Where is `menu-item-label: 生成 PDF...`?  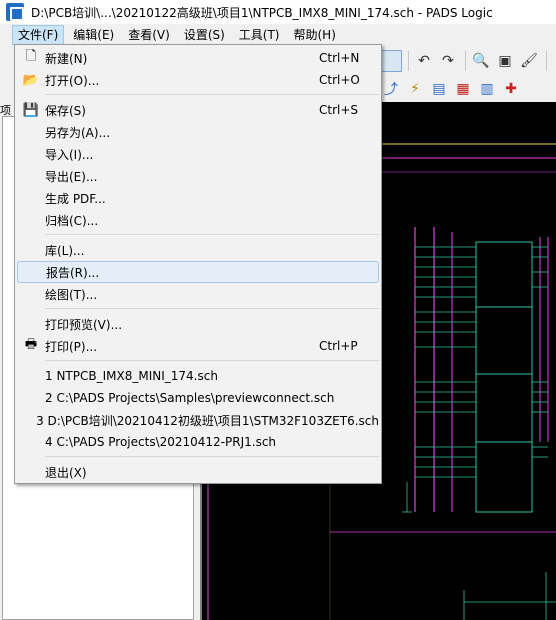
menu-item-label: 生成 PDF... is located at coordinates (75, 198).